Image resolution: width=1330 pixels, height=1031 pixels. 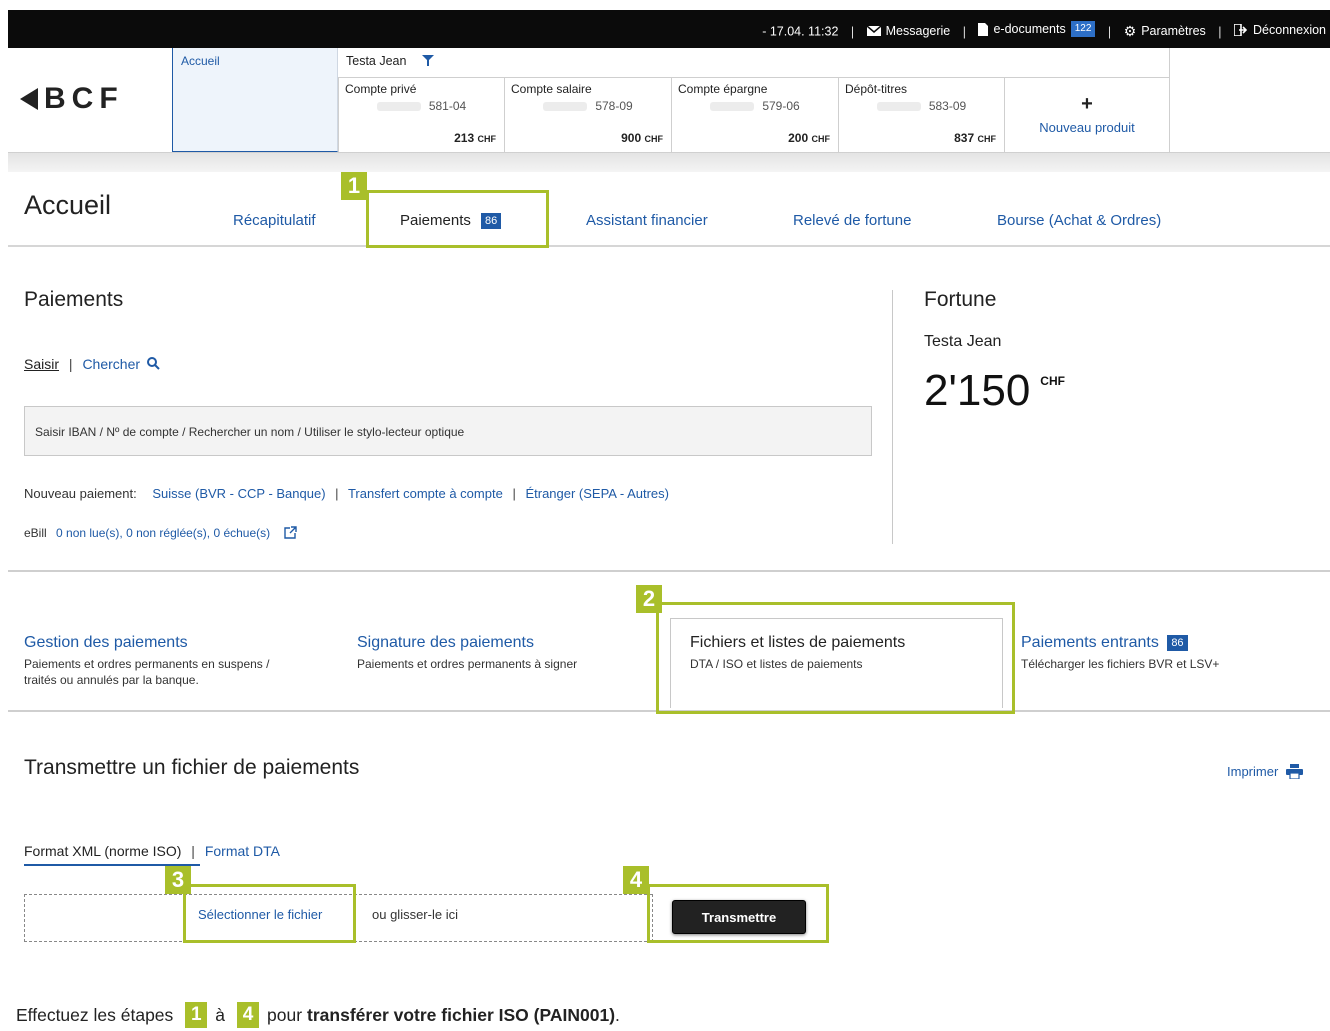 What do you see at coordinates (1087, 104) in the screenshot?
I see `plus-icon: +` at bounding box center [1087, 104].